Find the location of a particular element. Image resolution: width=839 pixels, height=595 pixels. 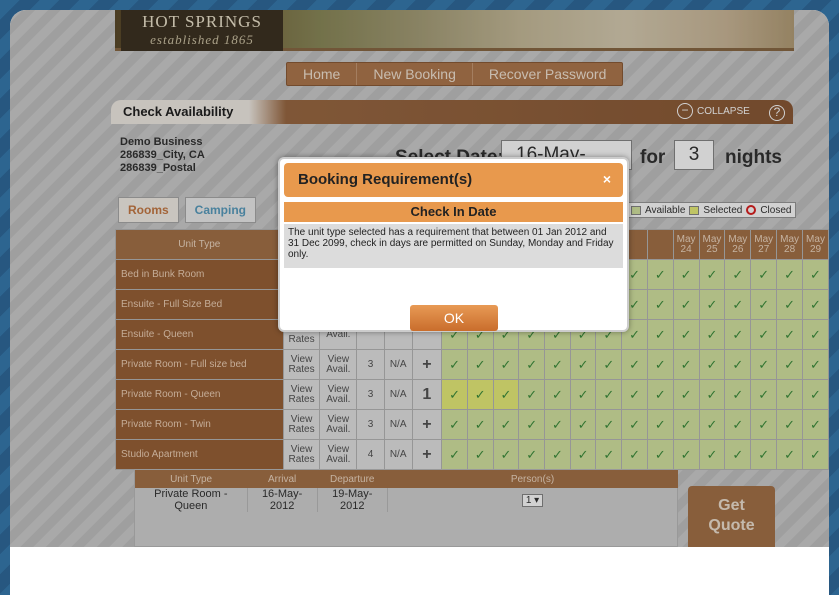

dialog-title: Booking Requirement(s) is located at coordinates (385, 179).